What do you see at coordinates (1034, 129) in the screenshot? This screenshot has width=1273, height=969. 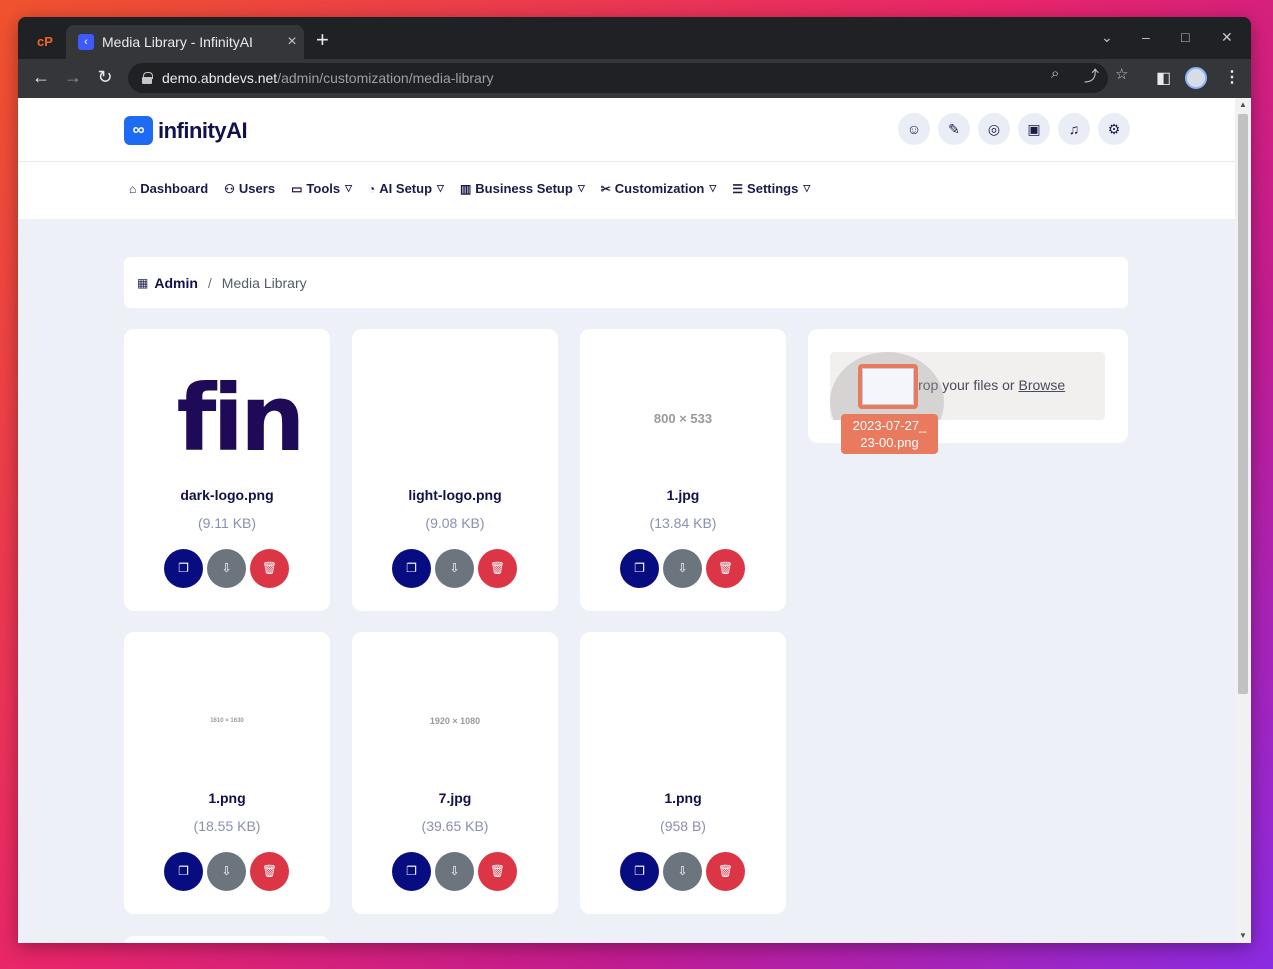 I see `id-card-icon: ▣` at bounding box center [1034, 129].